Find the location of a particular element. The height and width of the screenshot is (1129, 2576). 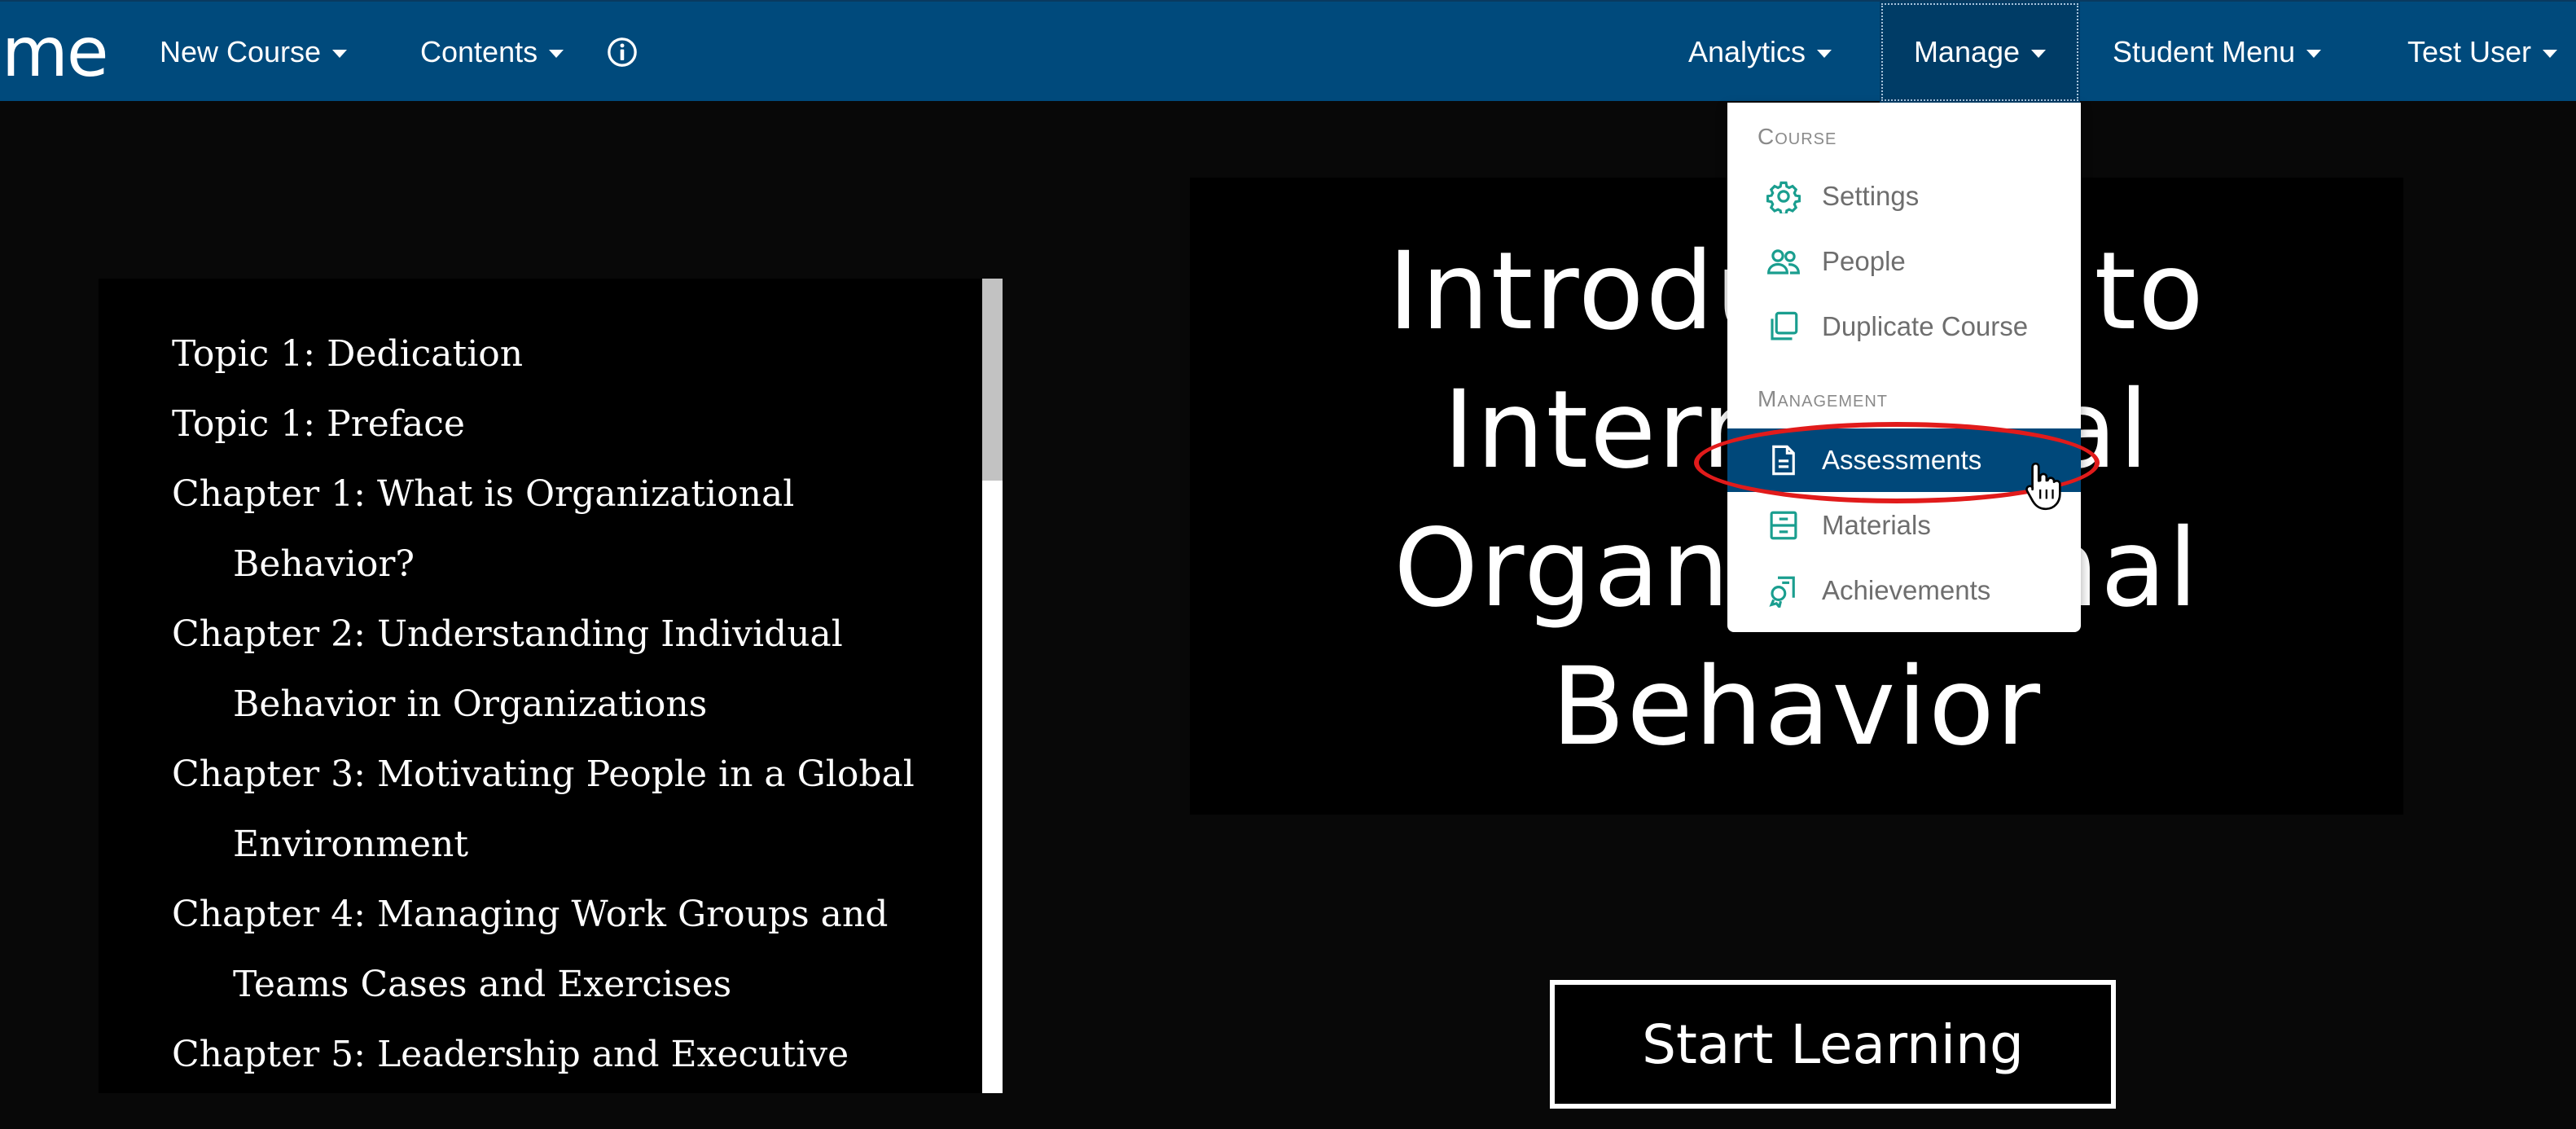

analytics-menu: Analytics is located at coordinates (1760, 53).